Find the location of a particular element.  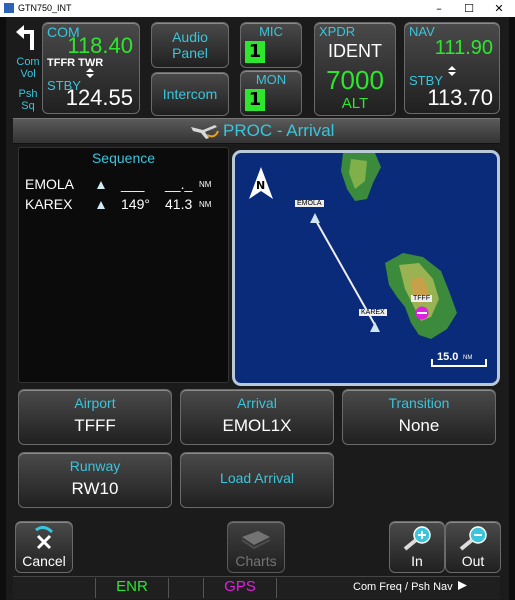

airport-label: Airport is located at coordinates (95, 403).